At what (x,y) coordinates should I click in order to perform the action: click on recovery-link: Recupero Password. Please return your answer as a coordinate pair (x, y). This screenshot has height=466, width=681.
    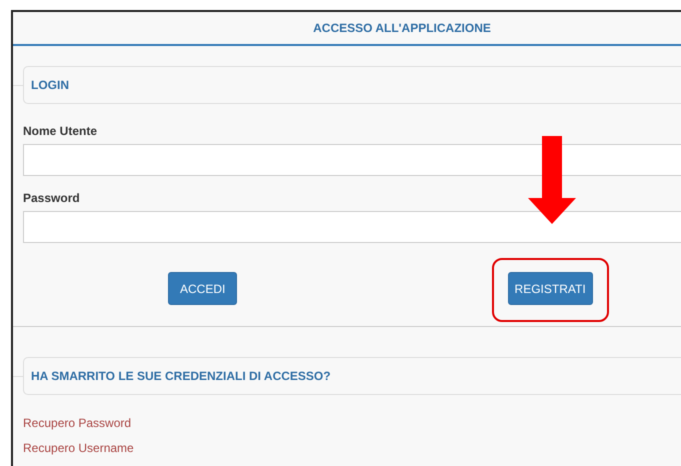
    Looking at the image, I should click on (77, 423).